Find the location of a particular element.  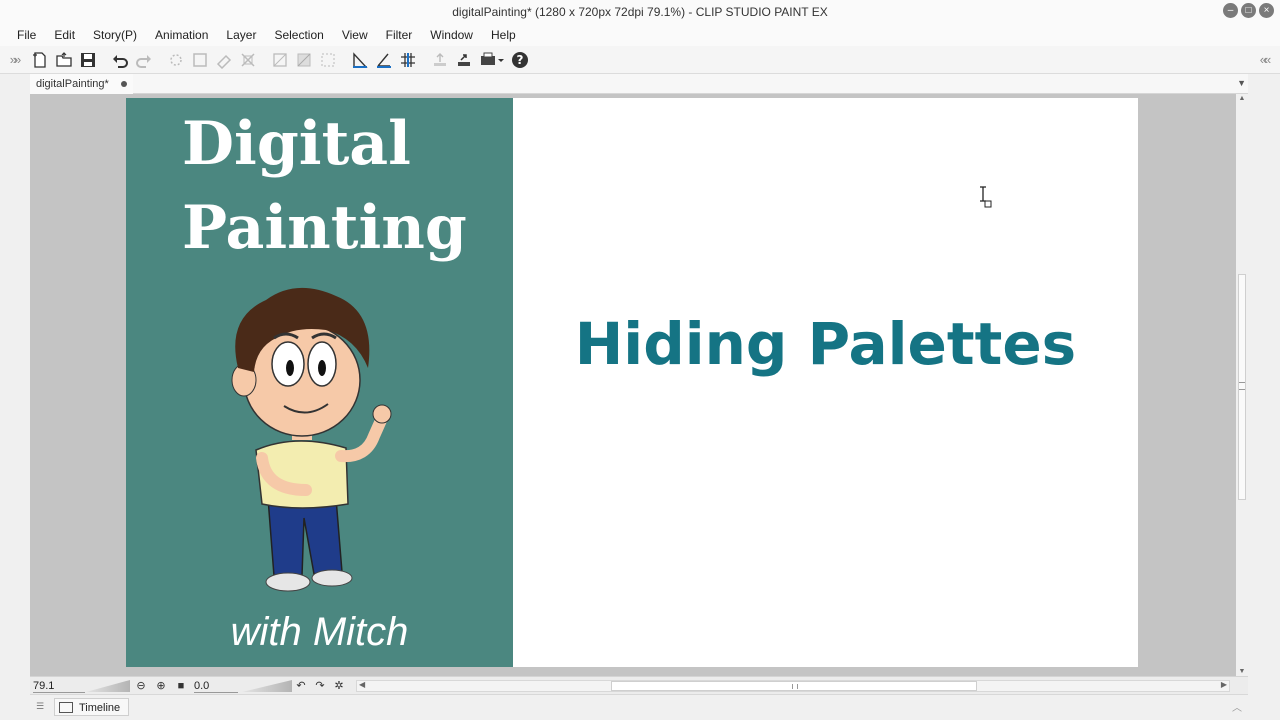

artwork-headline: Hiding Palettes is located at coordinates (825, 344).